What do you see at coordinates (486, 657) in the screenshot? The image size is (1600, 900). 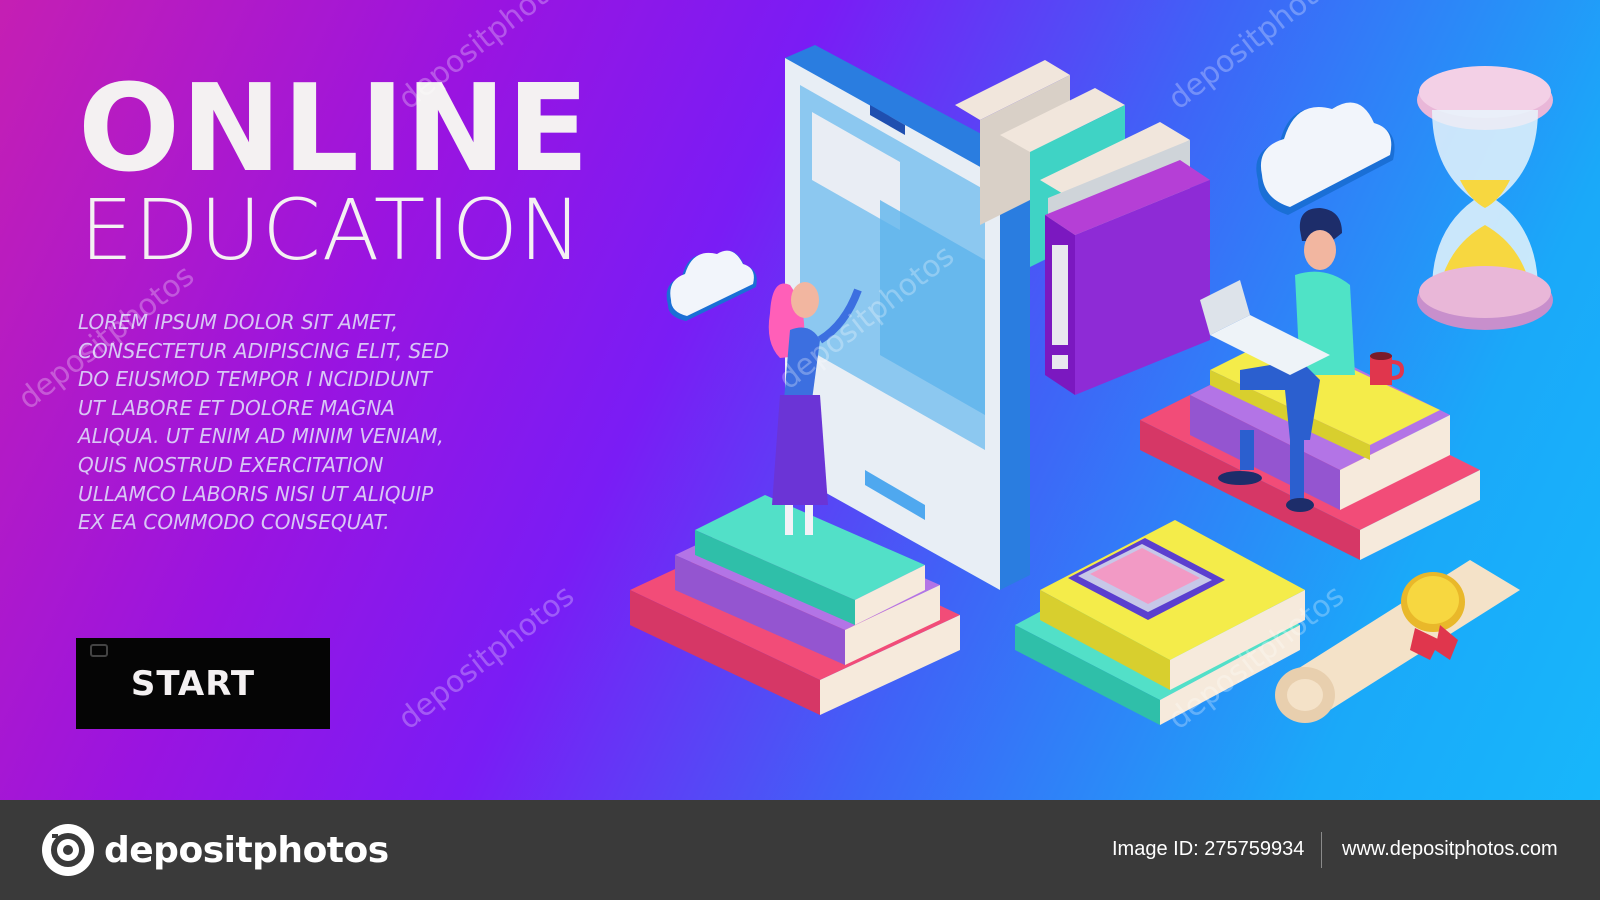 I see `watermark: depositphotos` at bounding box center [486, 657].